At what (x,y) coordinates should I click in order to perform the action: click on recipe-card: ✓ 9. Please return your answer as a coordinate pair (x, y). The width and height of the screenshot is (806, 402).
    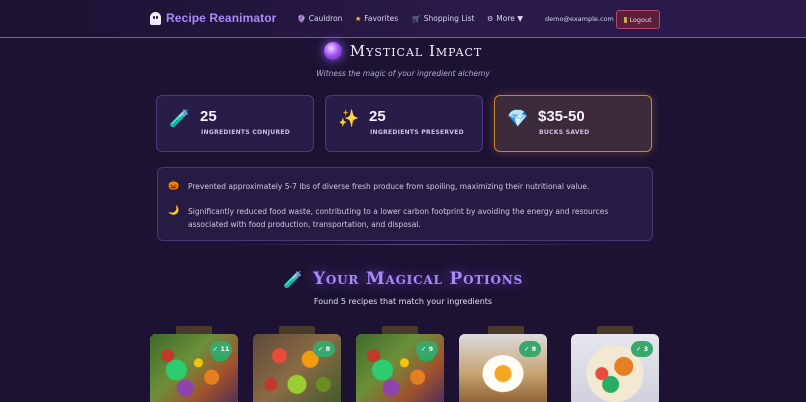
    Looking at the image, I should click on (400, 368).